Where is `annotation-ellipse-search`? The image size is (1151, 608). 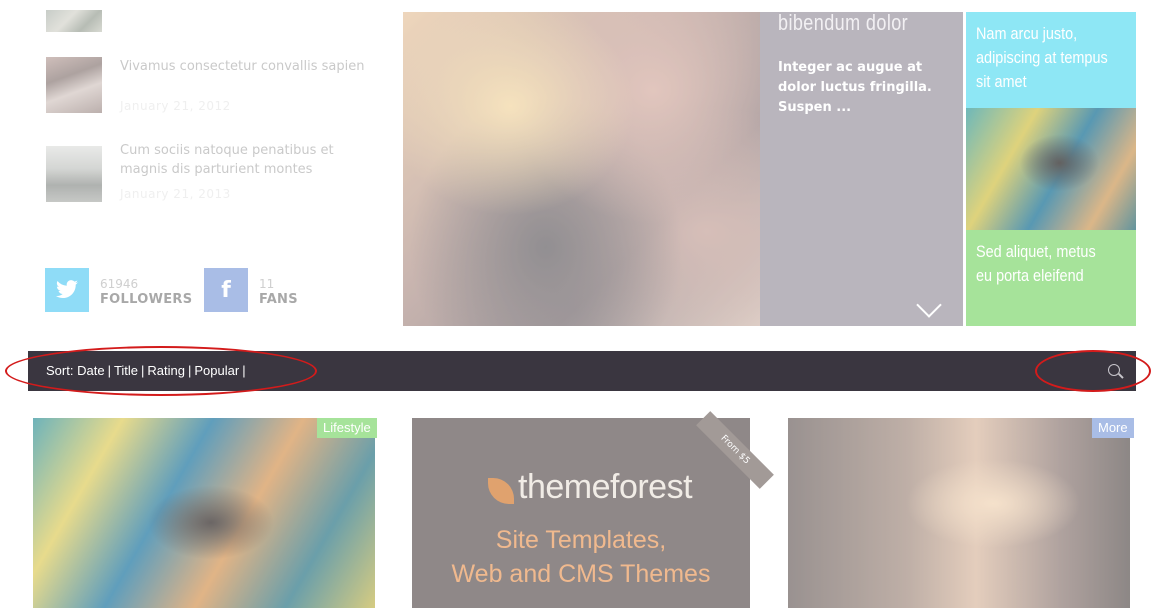 annotation-ellipse-search is located at coordinates (1093, 371).